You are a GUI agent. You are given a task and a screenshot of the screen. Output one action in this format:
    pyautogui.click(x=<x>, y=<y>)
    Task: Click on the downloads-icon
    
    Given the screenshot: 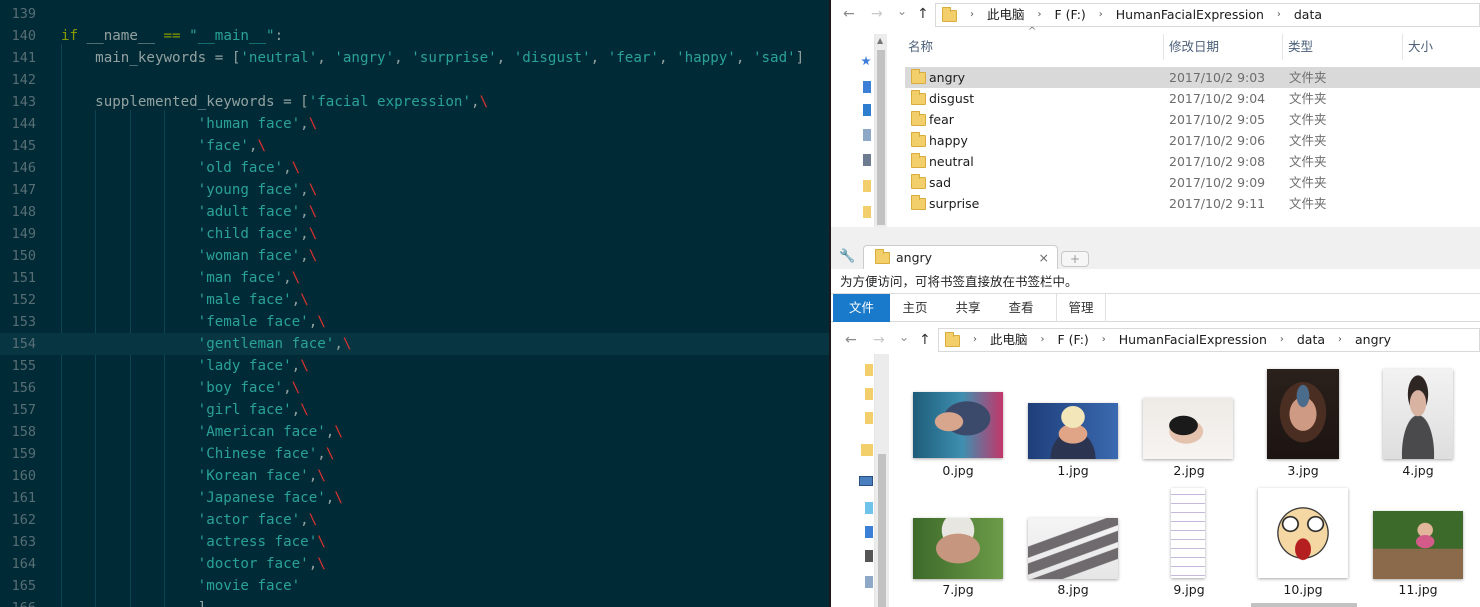 What is the action you would take?
    pyautogui.click(x=867, y=110)
    